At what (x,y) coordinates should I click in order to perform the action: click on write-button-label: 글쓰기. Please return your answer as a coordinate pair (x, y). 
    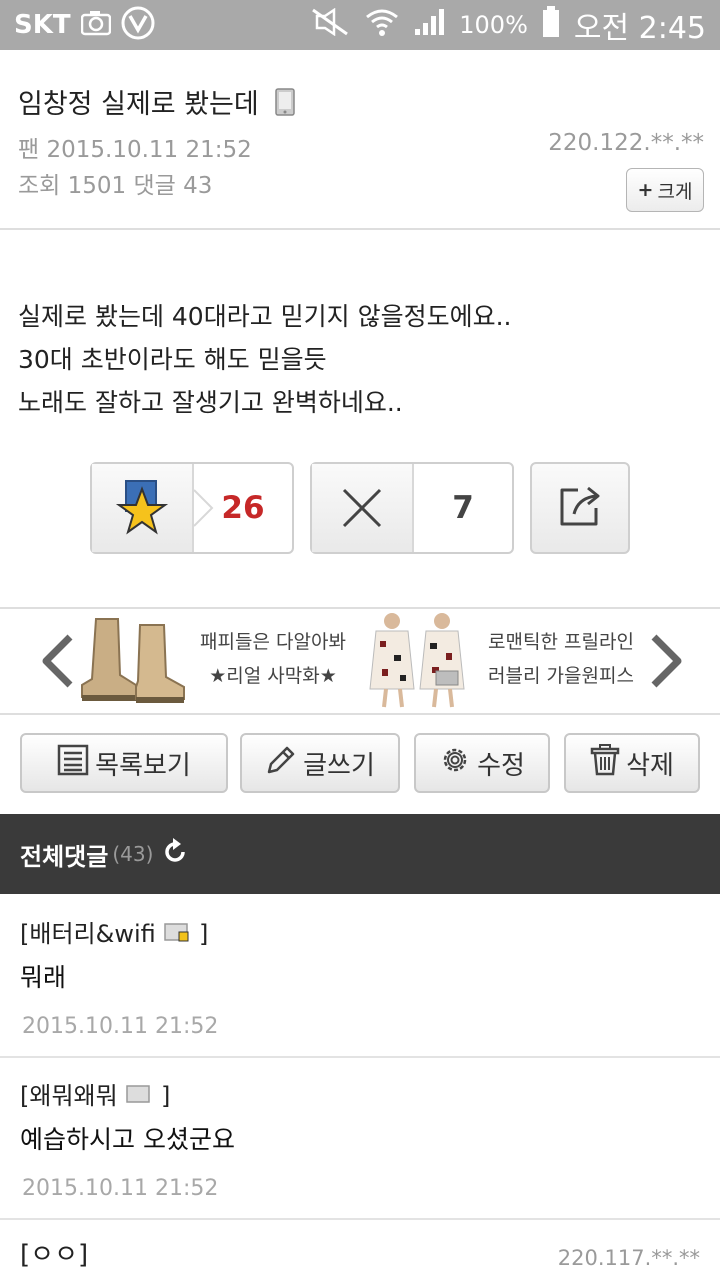
    Looking at the image, I should click on (339, 765).